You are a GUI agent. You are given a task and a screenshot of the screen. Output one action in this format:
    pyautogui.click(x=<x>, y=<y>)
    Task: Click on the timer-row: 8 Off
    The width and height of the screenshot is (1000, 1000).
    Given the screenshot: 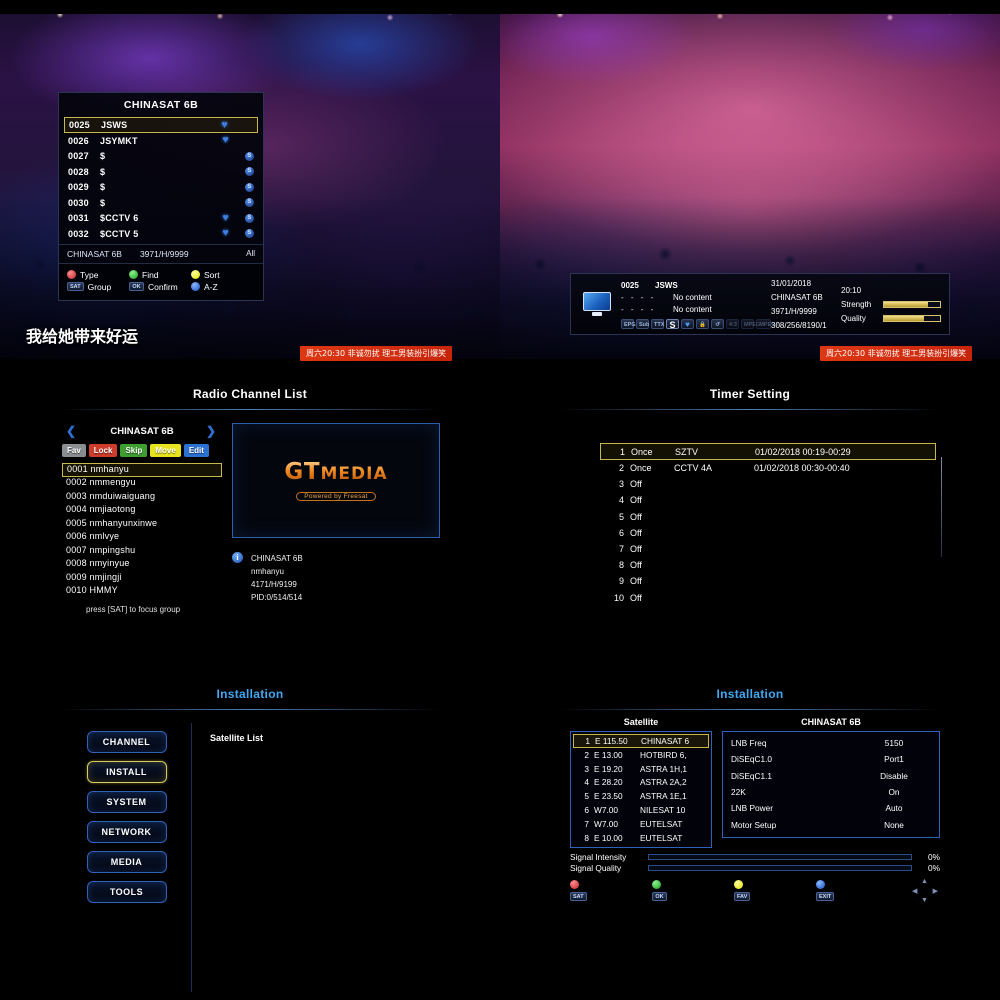 What is the action you would take?
    pyautogui.click(x=768, y=565)
    